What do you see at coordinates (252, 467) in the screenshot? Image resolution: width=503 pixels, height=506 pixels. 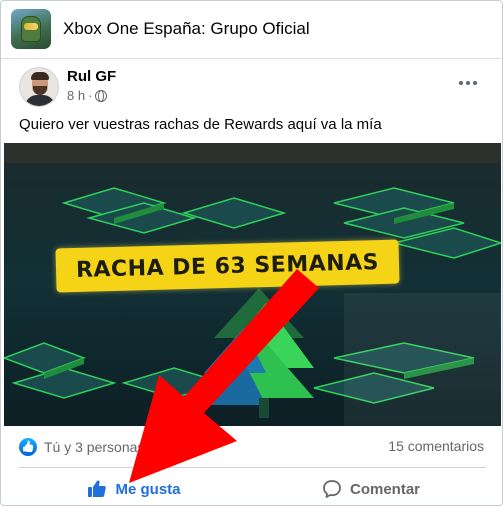 I see `actions-divider` at bounding box center [252, 467].